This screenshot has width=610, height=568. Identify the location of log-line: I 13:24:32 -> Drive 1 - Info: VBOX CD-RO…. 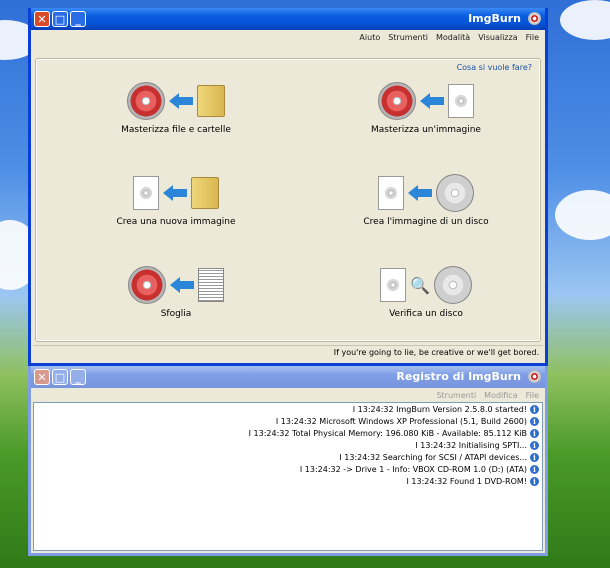
(288, 469).